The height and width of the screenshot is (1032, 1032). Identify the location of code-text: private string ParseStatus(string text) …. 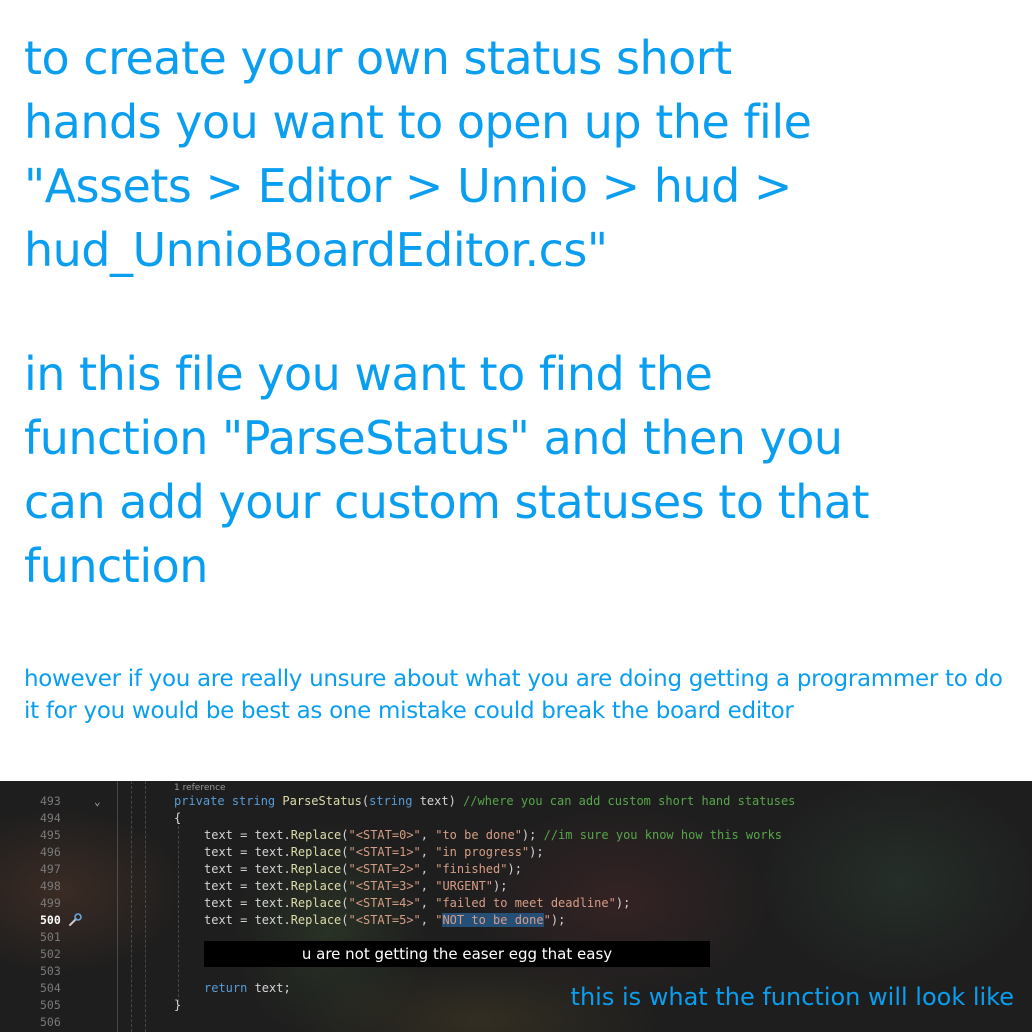
(484, 801).